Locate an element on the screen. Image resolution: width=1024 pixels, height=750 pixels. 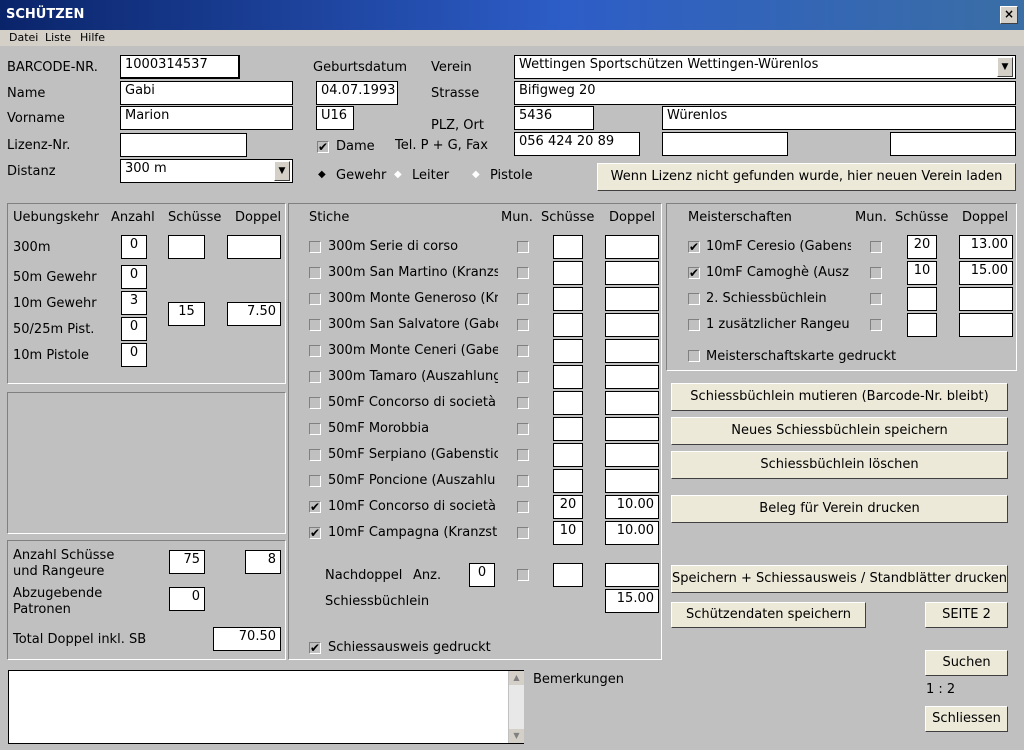
meister-checkbox: ✔ is located at coordinates (694, 247).